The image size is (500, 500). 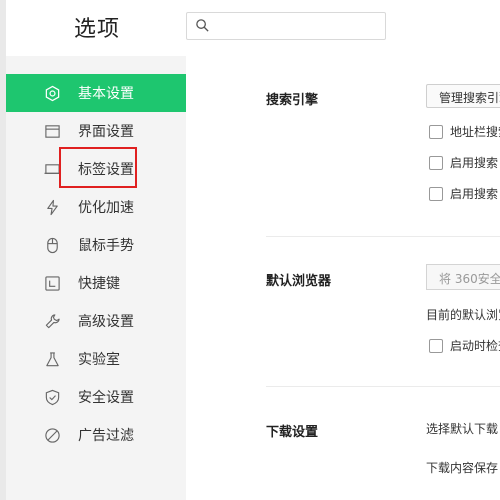 I want to click on mouse-icon, so click(x=52, y=245).